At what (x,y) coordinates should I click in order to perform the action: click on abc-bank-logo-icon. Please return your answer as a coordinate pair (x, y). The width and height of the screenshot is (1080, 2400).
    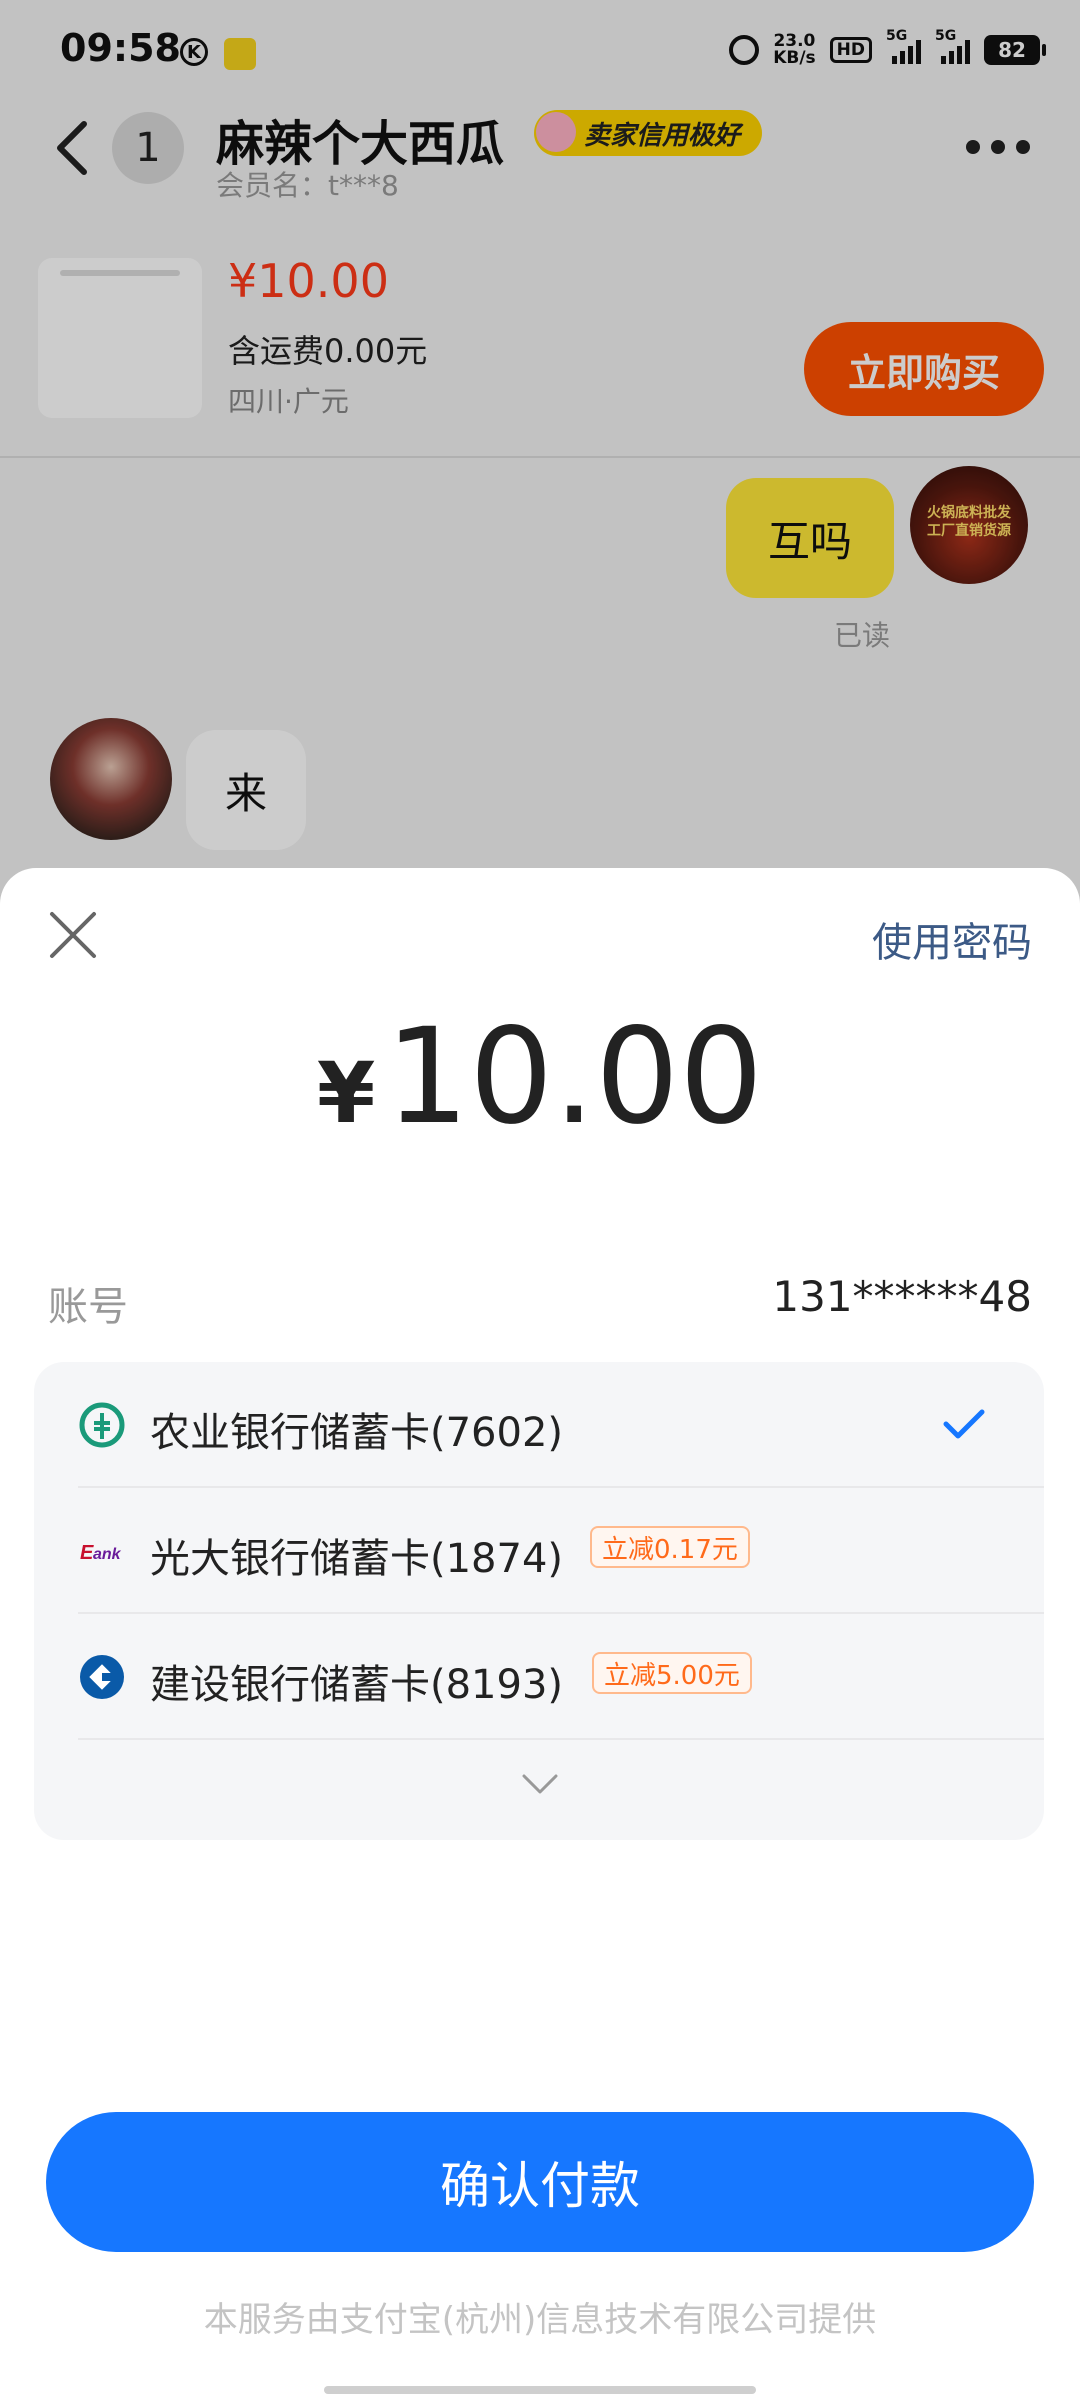
    Looking at the image, I should click on (102, 1425).